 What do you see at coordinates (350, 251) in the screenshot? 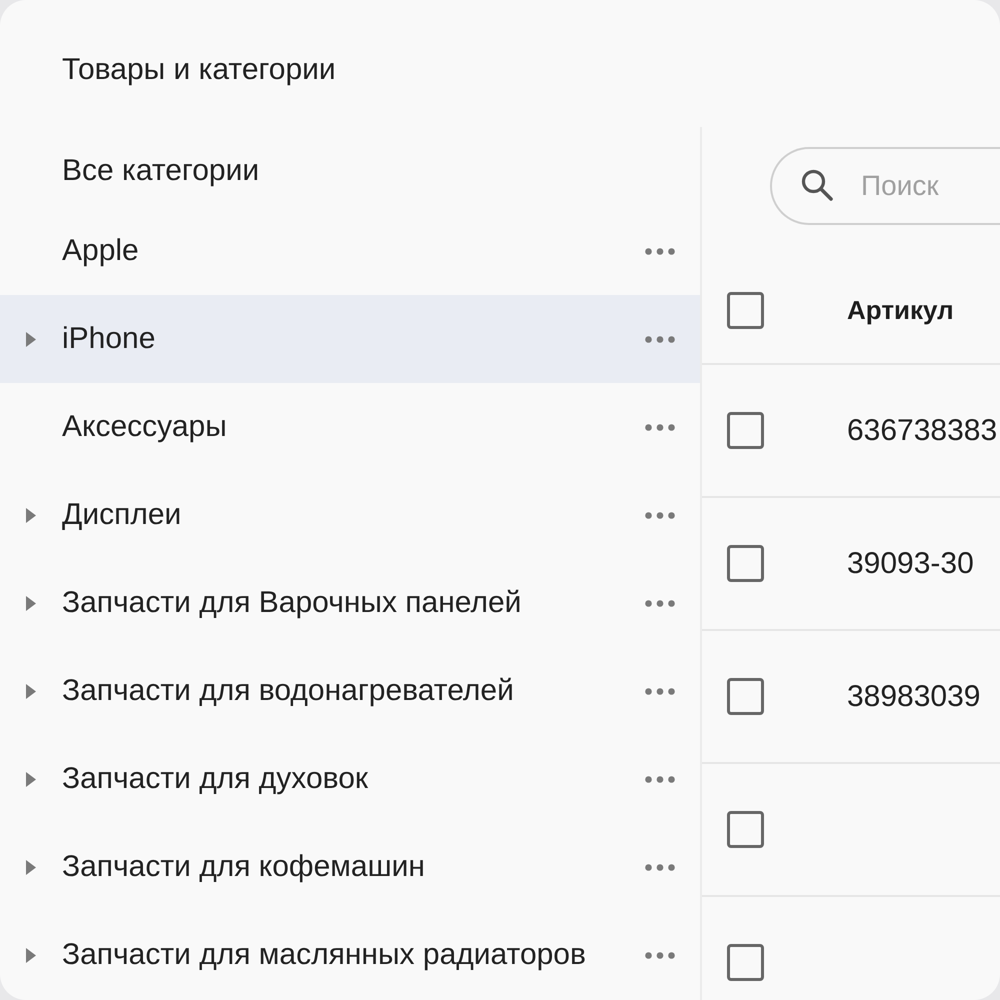
I see `sidebar-item: Apple` at bounding box center [350, 251].